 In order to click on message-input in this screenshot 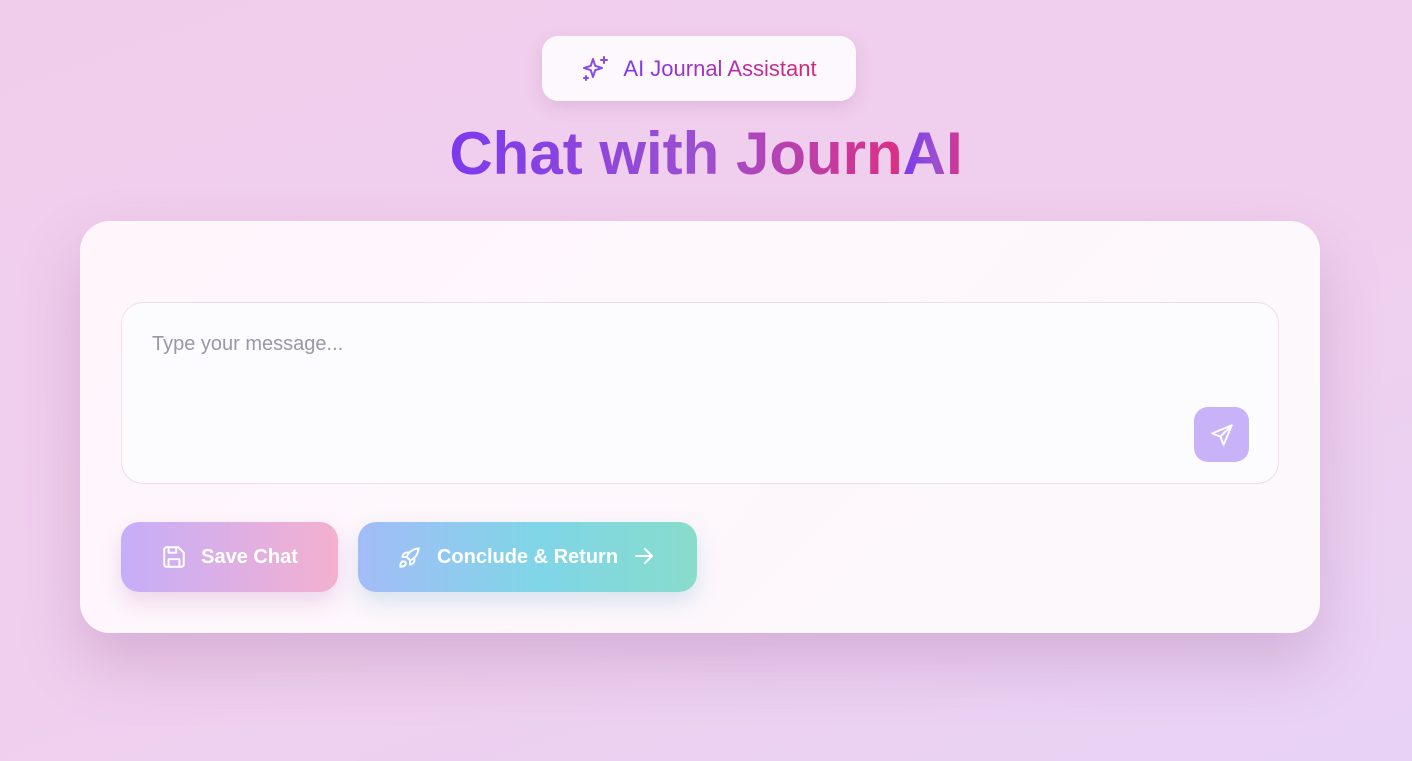, I will do `click(662, 388)`.